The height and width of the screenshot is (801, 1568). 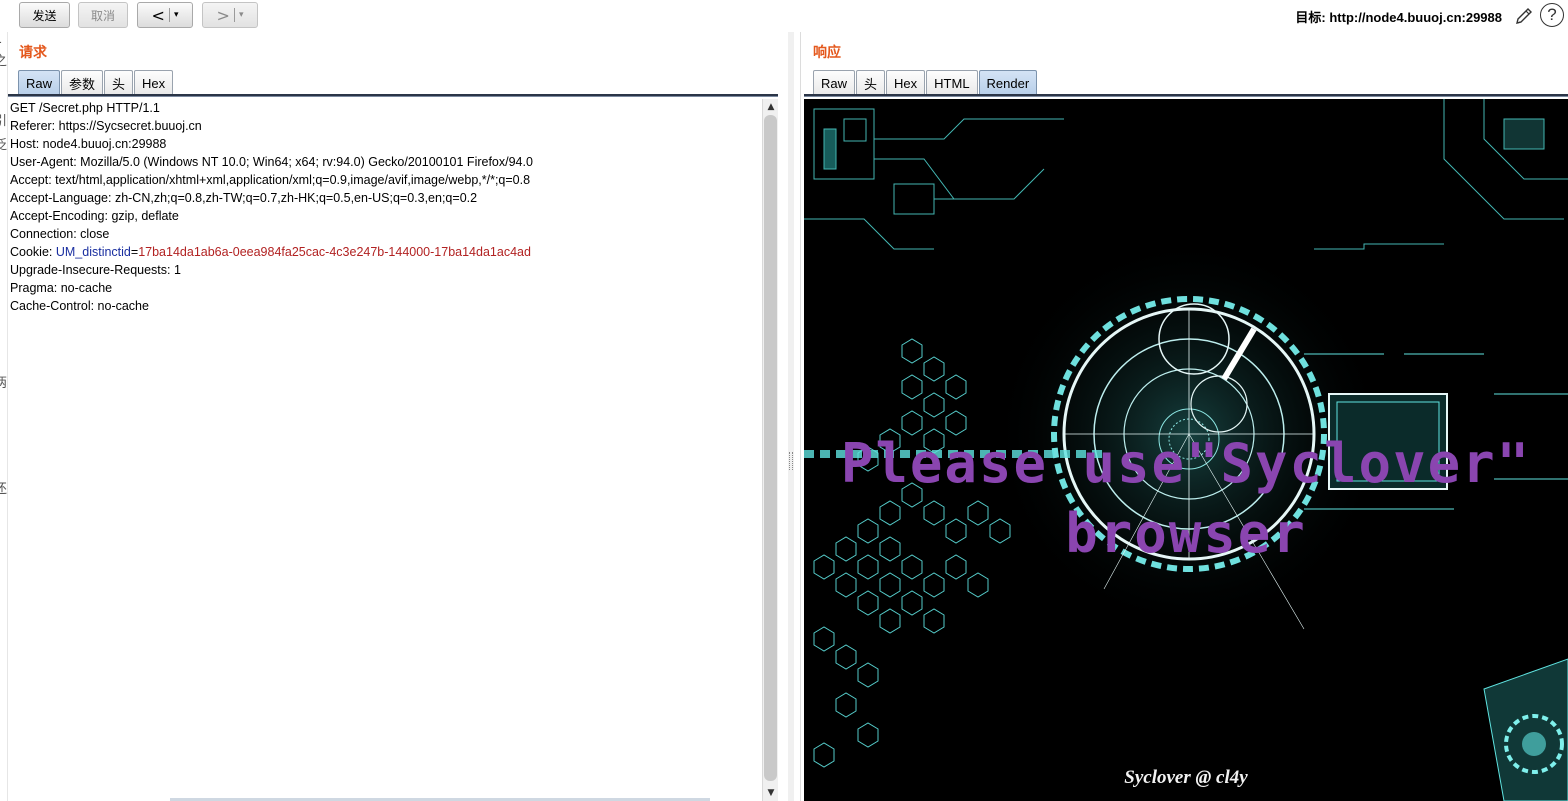 What do you see at coordinates (79, 306) in the screenshot?
I see `request-line: Cache-Control: no-cache` at bounding box center [79, 306].